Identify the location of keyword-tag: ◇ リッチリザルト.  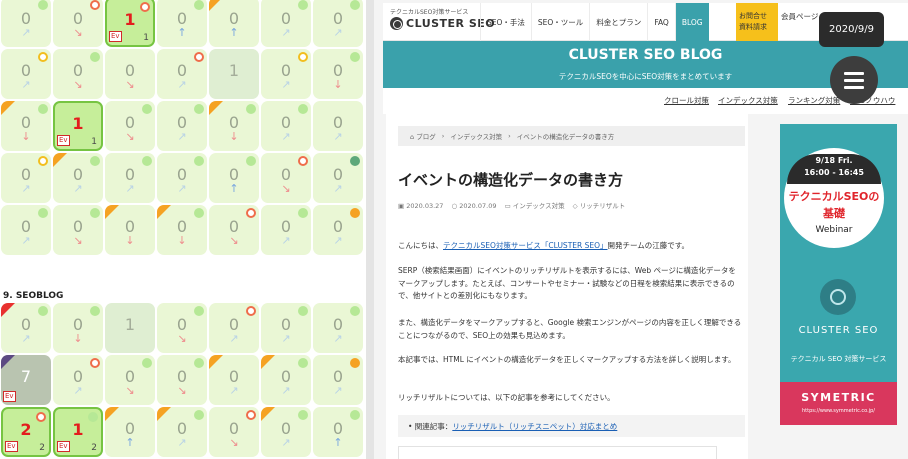
(599, 206).